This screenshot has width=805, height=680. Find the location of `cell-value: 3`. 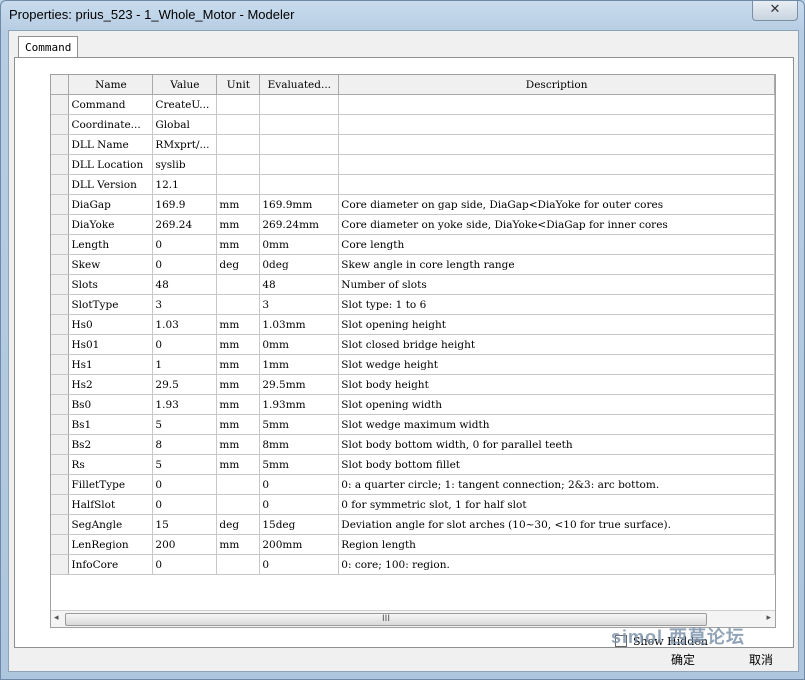

cell-value: 3 is located at coordinates (185, 304).